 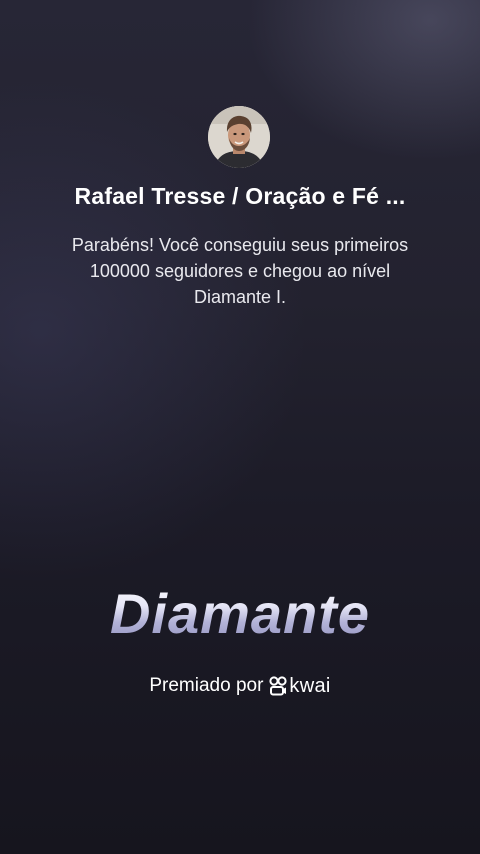 I want to click on level-title: Diamante, so click(x=240, y=614).